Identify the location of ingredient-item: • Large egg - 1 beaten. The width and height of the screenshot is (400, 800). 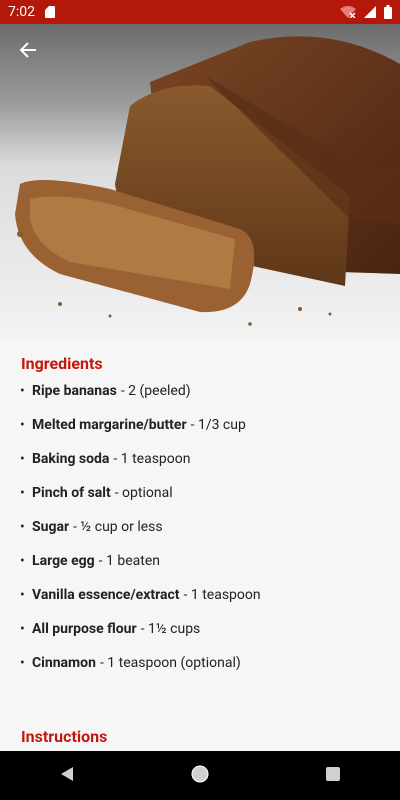
(200, 570).